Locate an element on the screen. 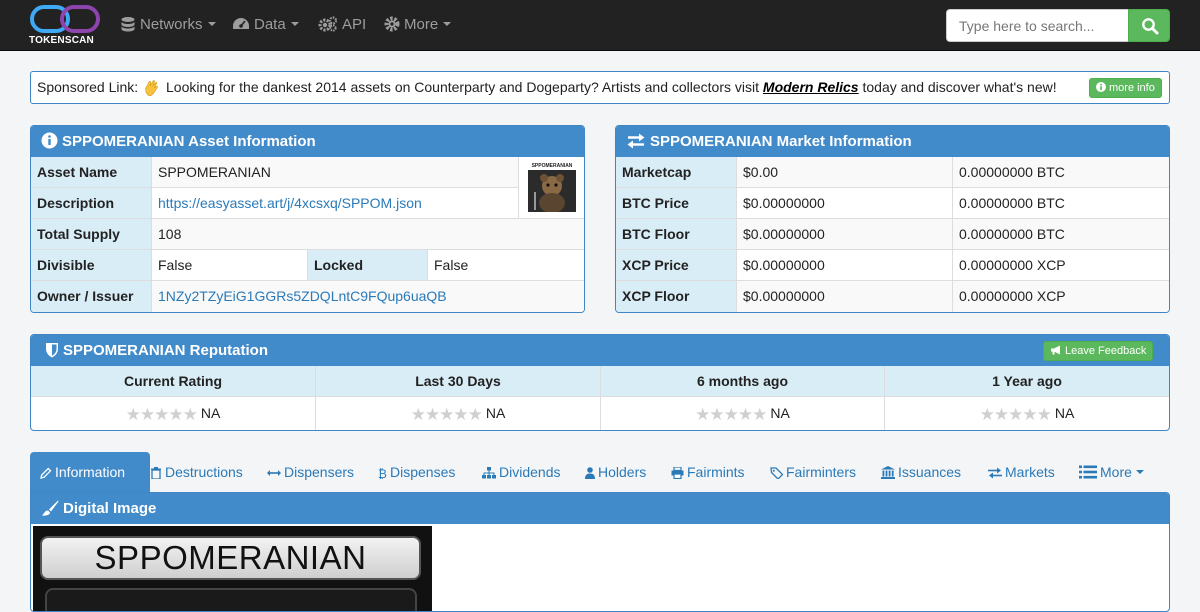 This screenshot has height=612, width=1200. tab-markets: Markets is located at coordinates (1021, 472).